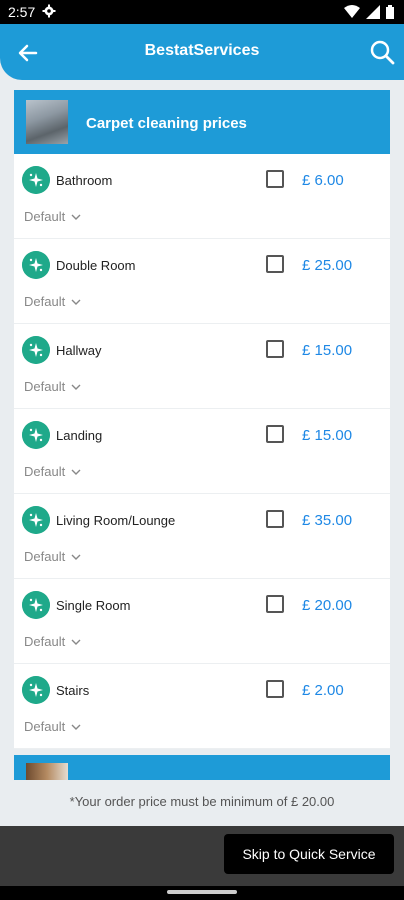  Describe the element at coordinates (49, 11) in the screenshot. I see `settings-gear-icon` at that location.